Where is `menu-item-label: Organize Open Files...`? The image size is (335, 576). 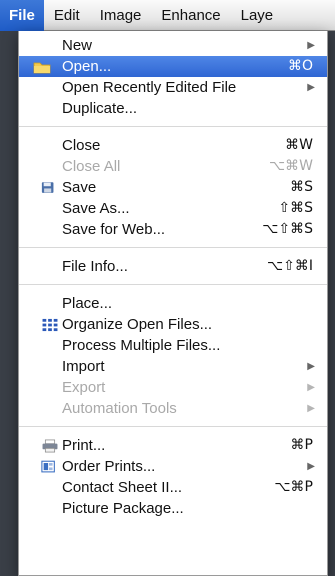 menu-item-label: Organize Open Files... is located at coordinates (137, 324).